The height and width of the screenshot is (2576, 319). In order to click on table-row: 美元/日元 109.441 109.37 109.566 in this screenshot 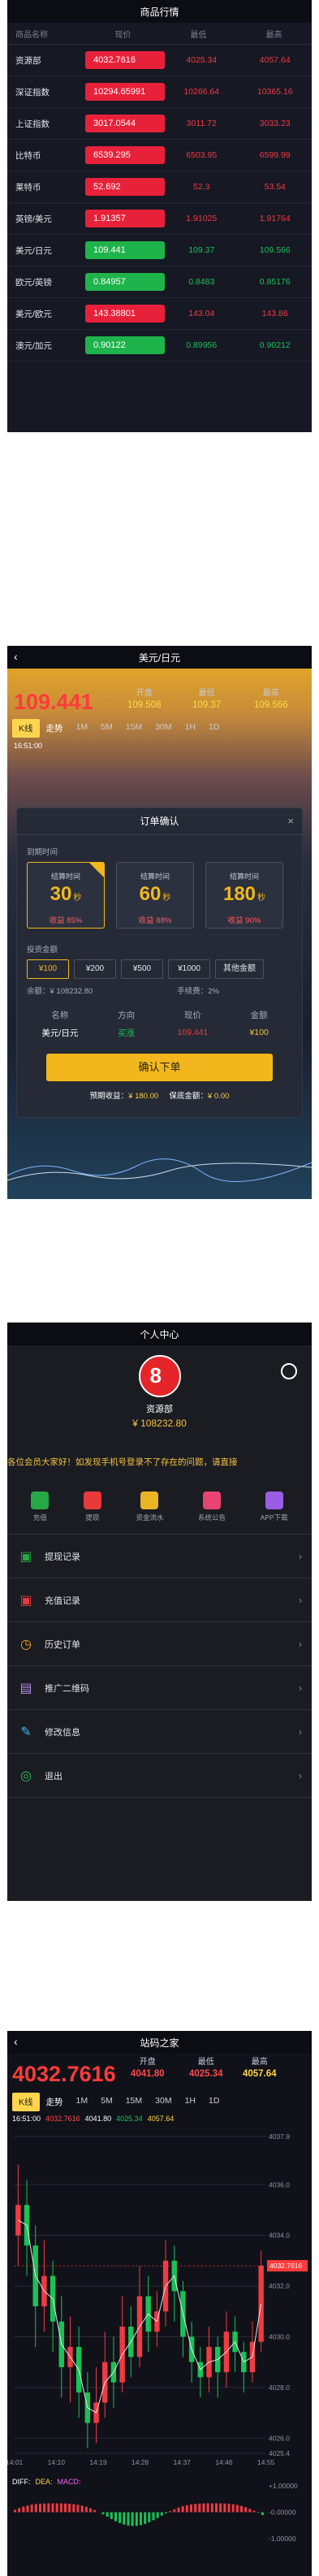, I will do `click(160, 250)`.